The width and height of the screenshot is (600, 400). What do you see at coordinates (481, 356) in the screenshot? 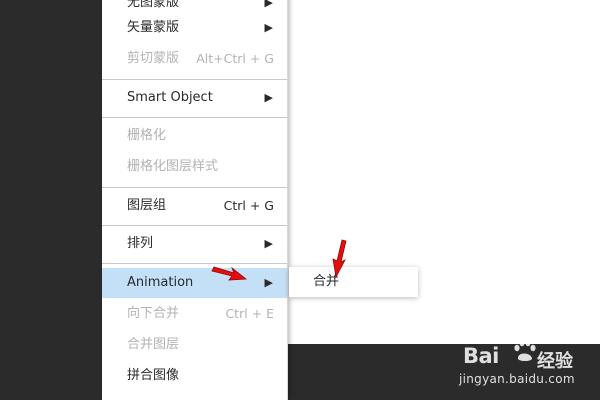
I see `watermark-brand: Bai` at bounding box center [481, 356].